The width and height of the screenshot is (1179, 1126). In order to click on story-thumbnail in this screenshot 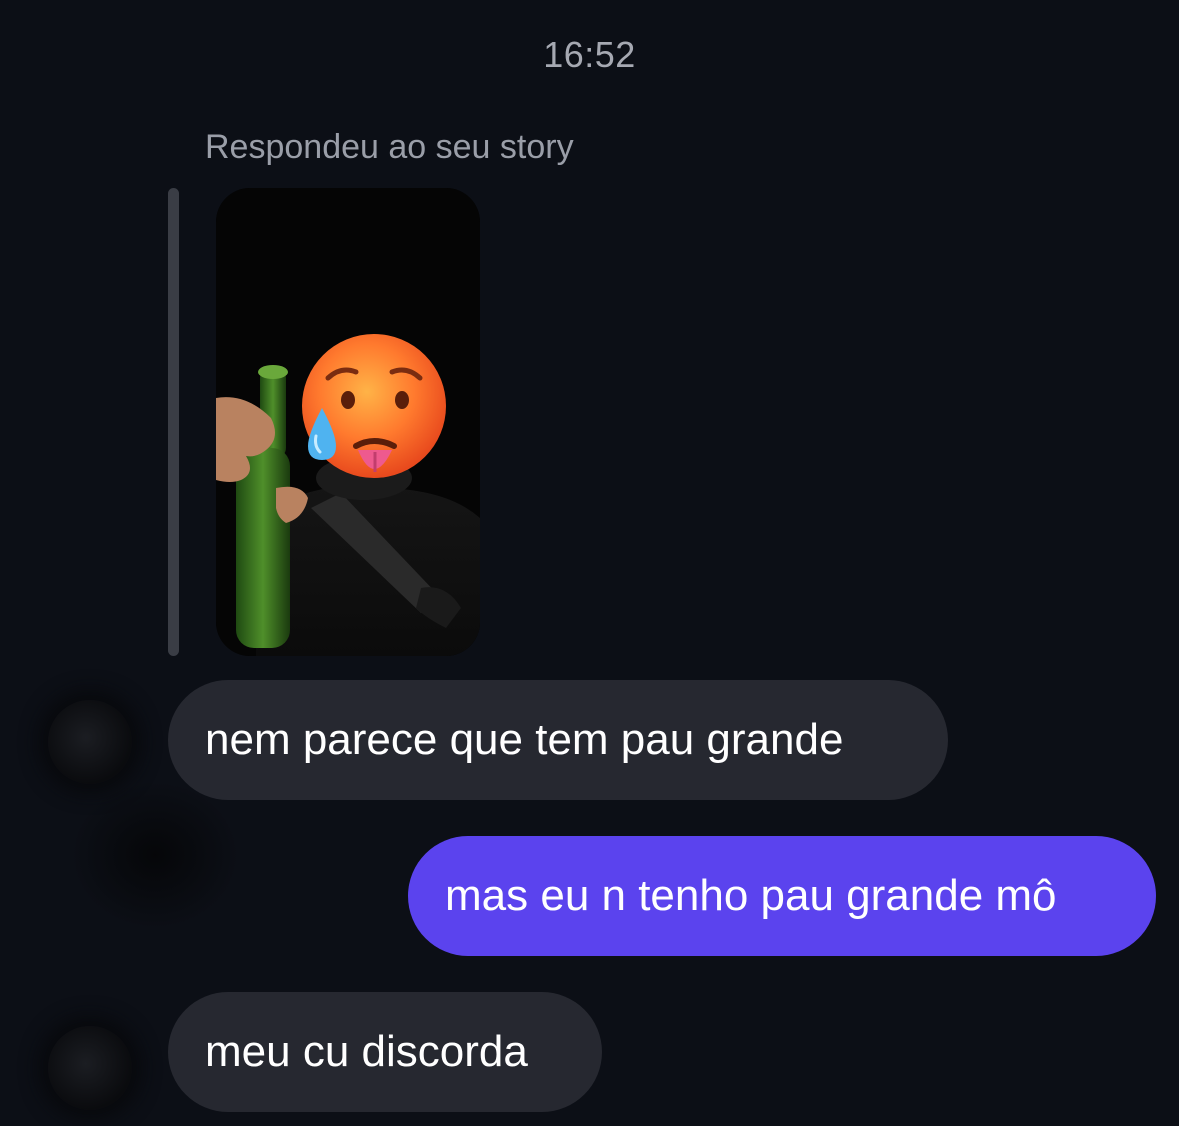, I will do `click(348, 422)`.